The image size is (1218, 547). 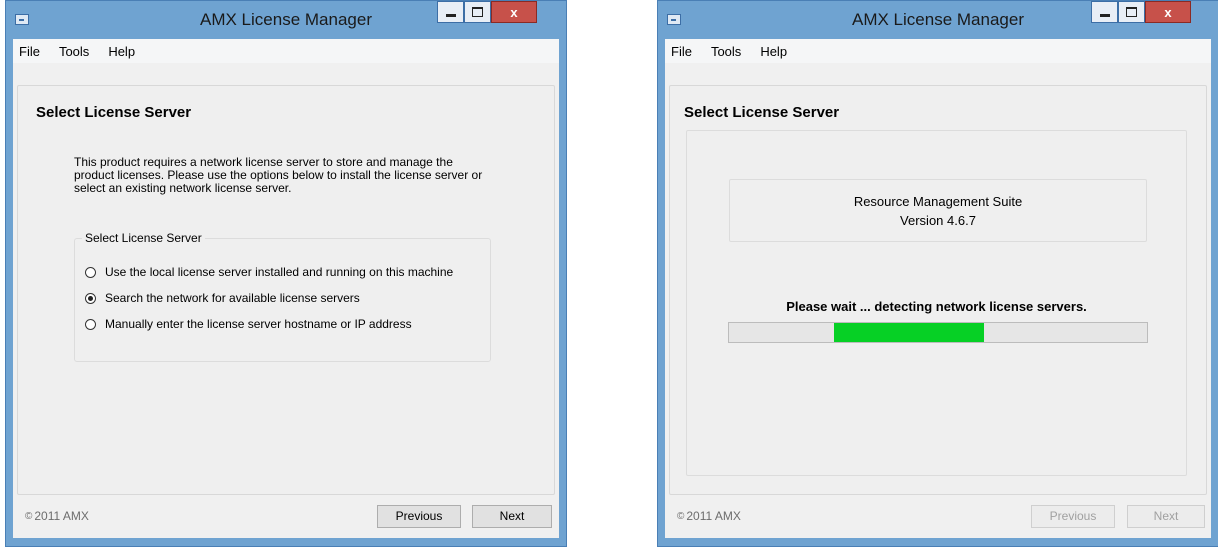 I want to click on product-info-box: Resource Management Suite Version 4.6.7, so click(x=938, y=210).